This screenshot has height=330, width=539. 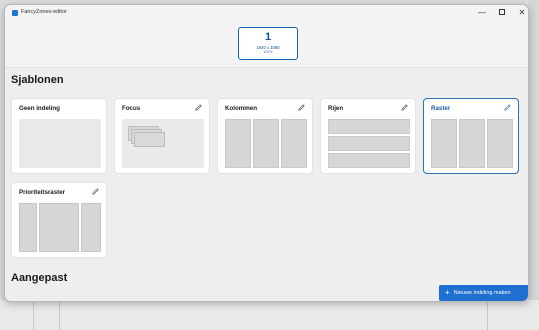 I want to click on background-app-strip, so click(x=269, y=315).